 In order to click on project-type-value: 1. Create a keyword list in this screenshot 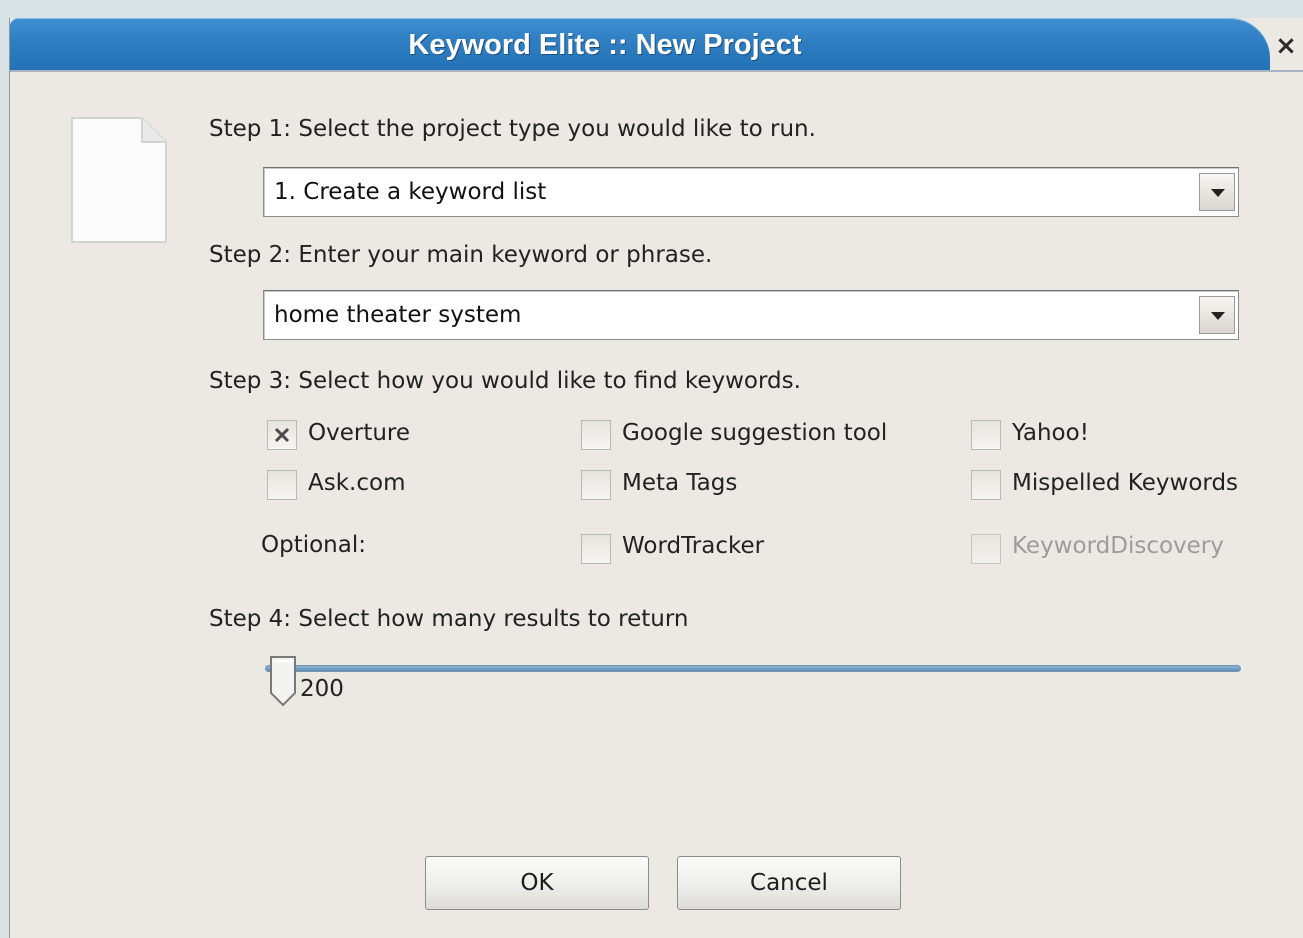, I will do `click(410, 192)`.